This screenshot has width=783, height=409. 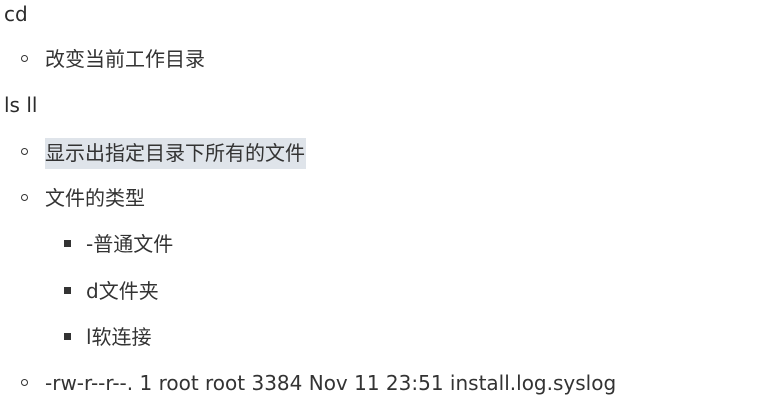 I want to click on command-ls: ls ll, so click(x=21, y=105).